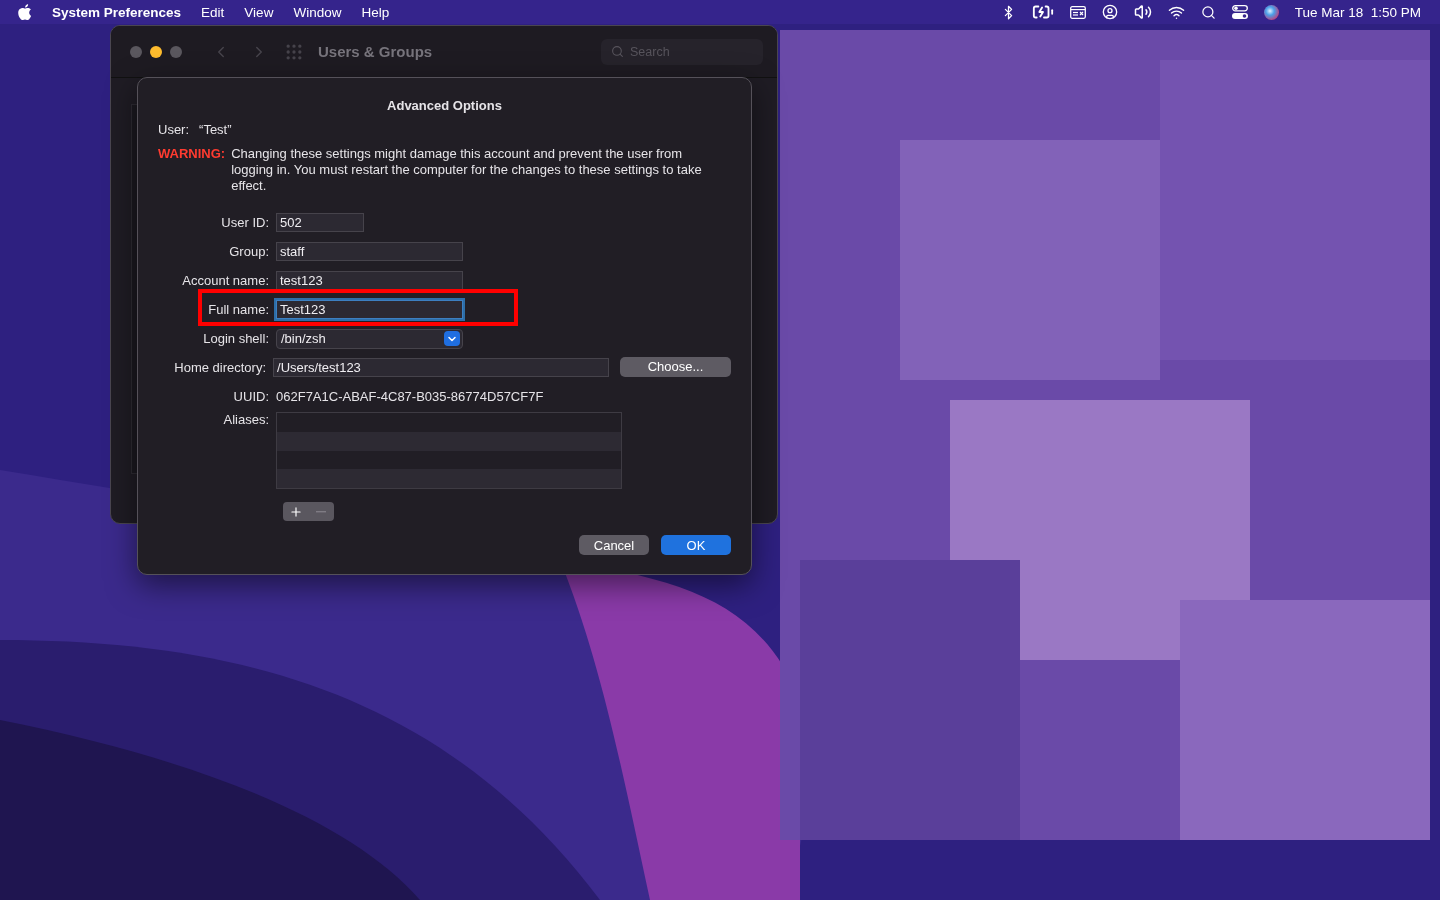  I want to click on menu-item: View, so click(259, 12).